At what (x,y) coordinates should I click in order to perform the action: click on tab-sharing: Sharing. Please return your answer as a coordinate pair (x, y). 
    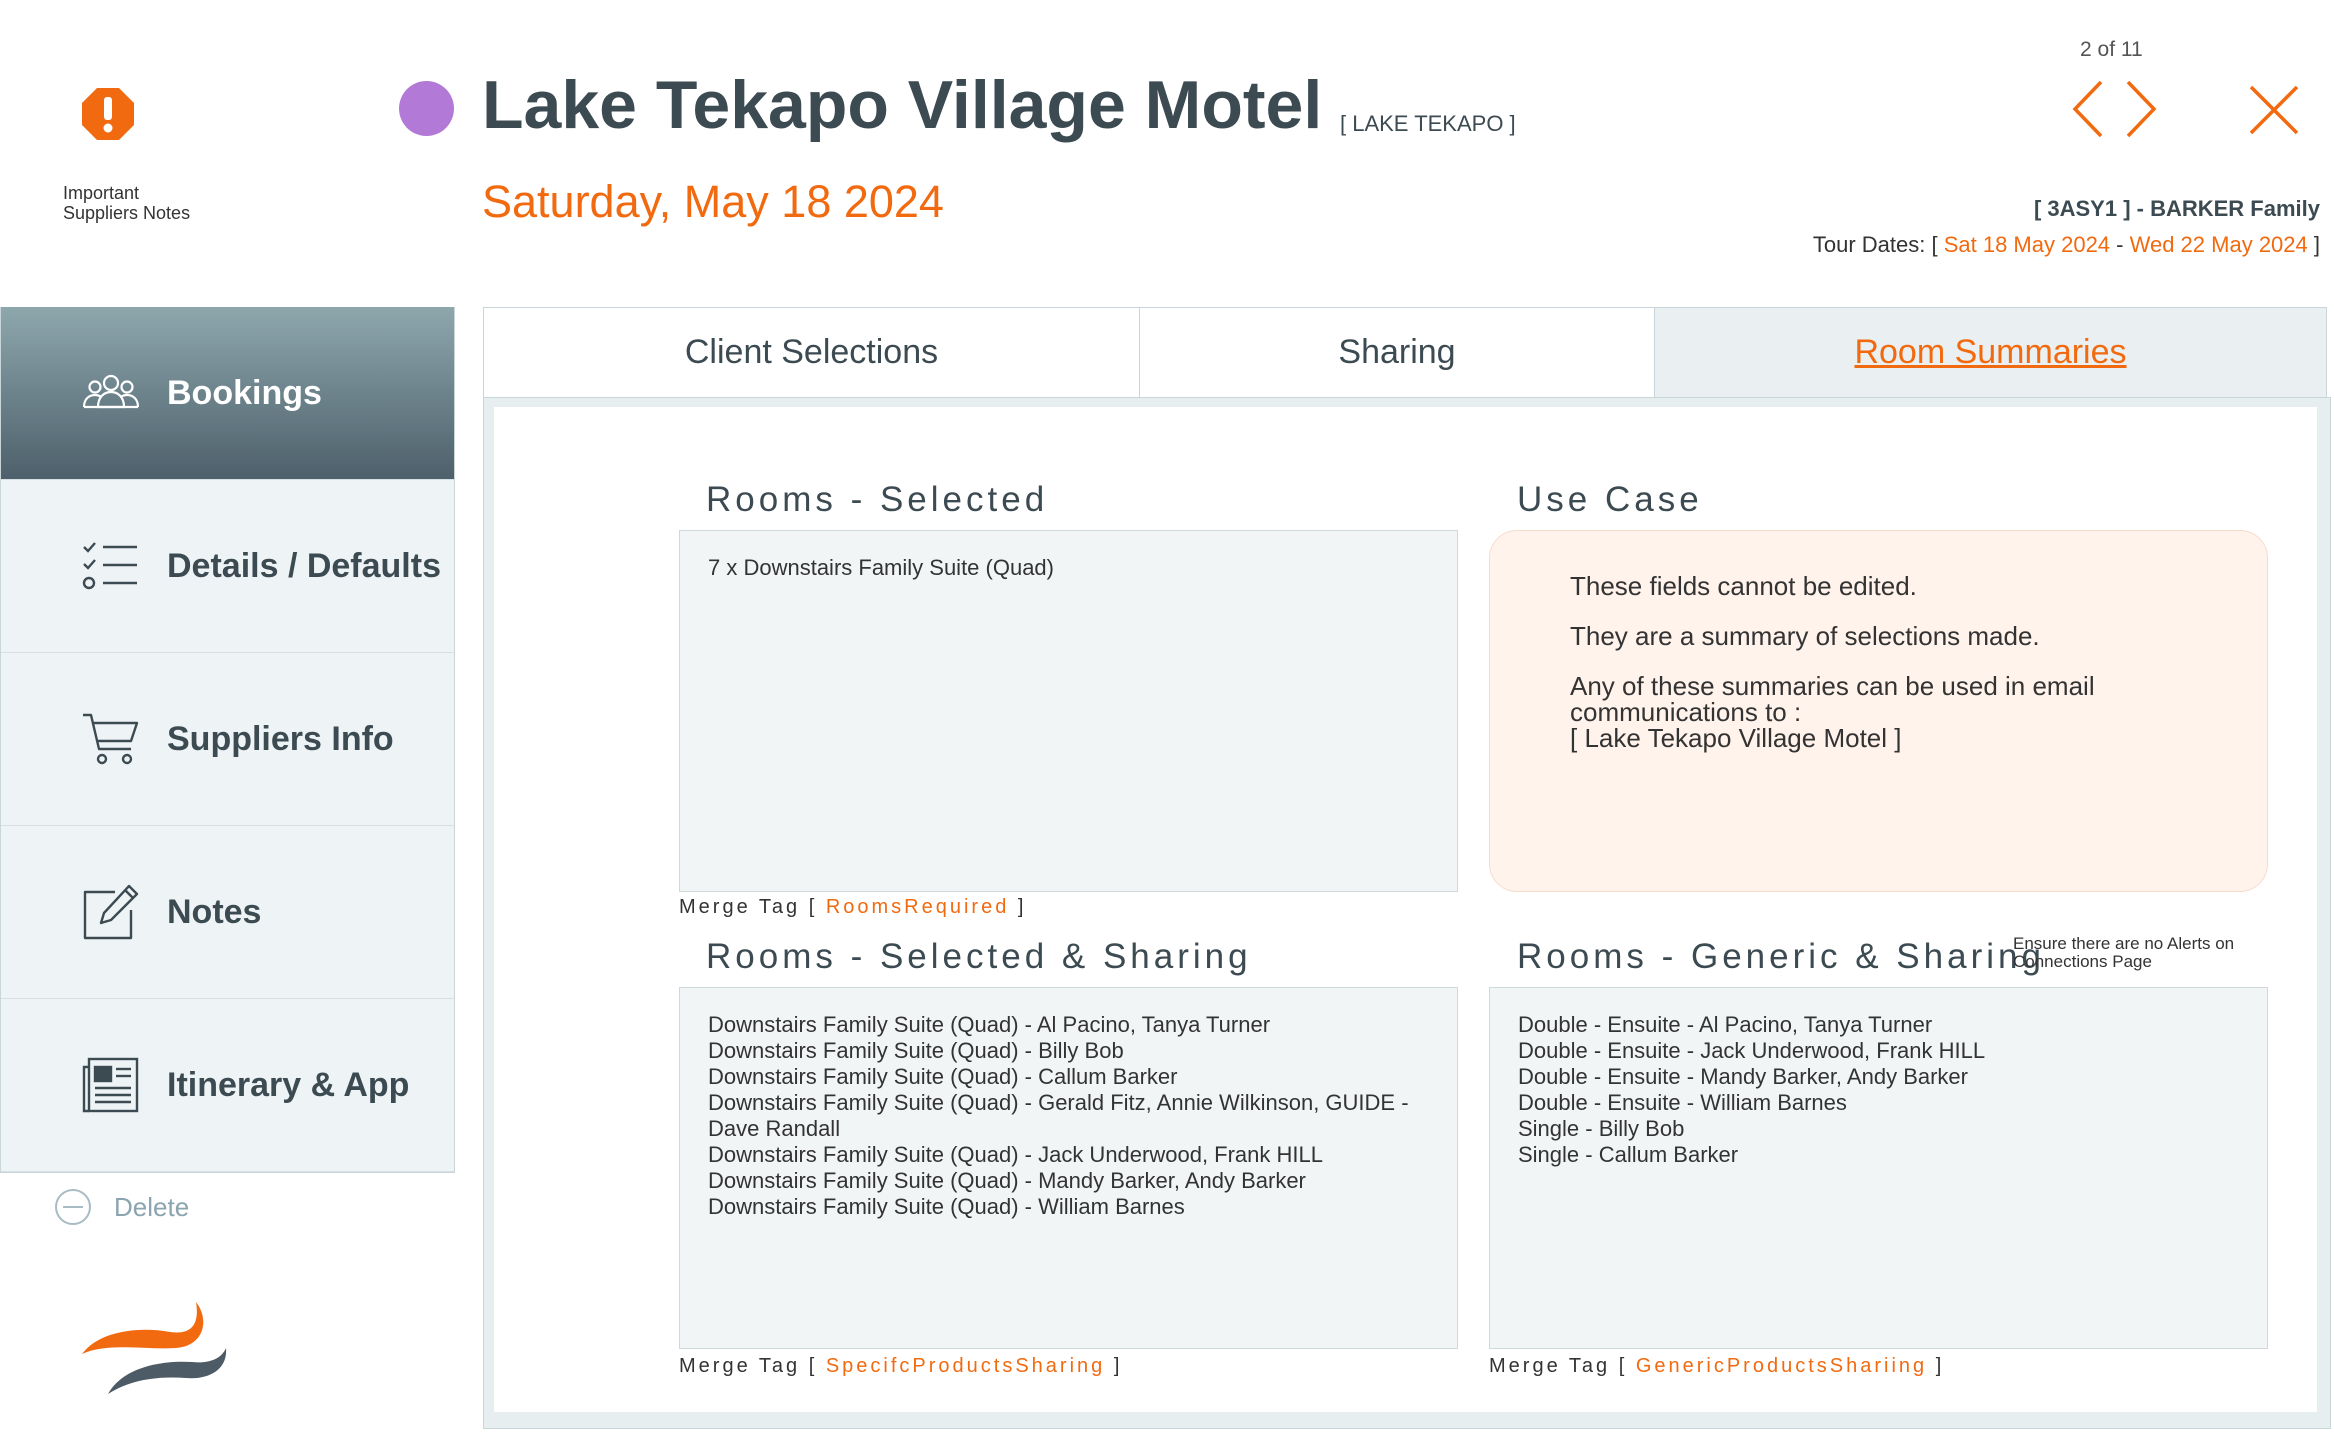
    Looking at the image, I should click on (1397, 352).